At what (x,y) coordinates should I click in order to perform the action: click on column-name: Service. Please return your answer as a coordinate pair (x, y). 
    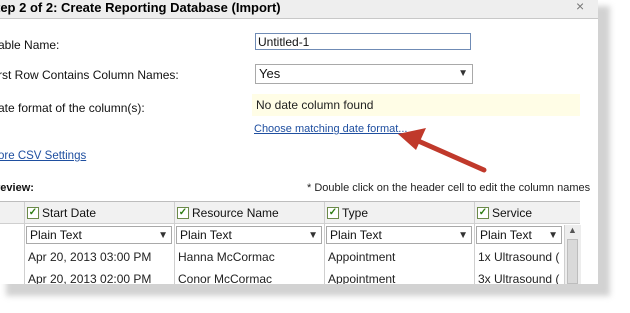
    Looking at the image, I should click on (512, 213).